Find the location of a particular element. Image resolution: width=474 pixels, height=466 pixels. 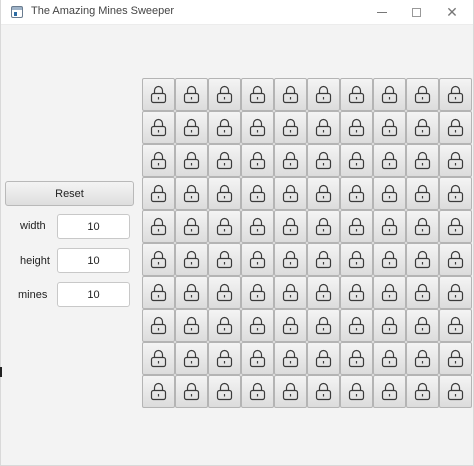

height-input is located at coordinates (93, 260).